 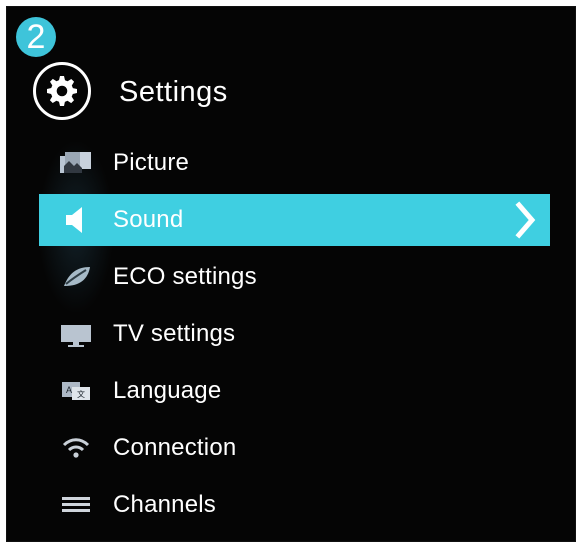 I want to click on menu-label-eco-settings: ECO settings, so click(x=185, y=276).